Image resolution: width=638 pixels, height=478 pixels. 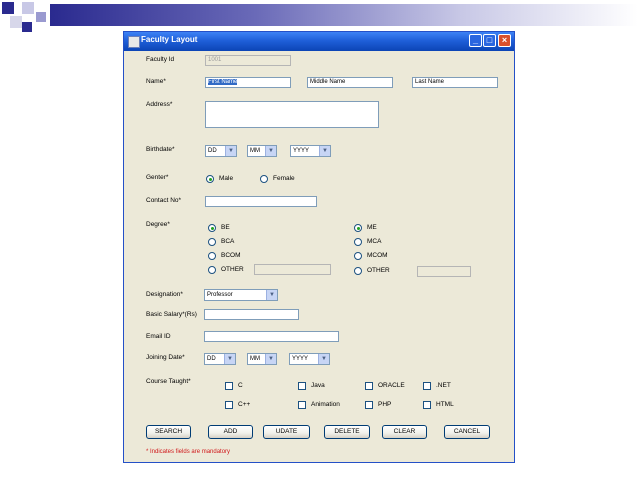 I want to click on close-icon: ×, so click(x=504, y=40).